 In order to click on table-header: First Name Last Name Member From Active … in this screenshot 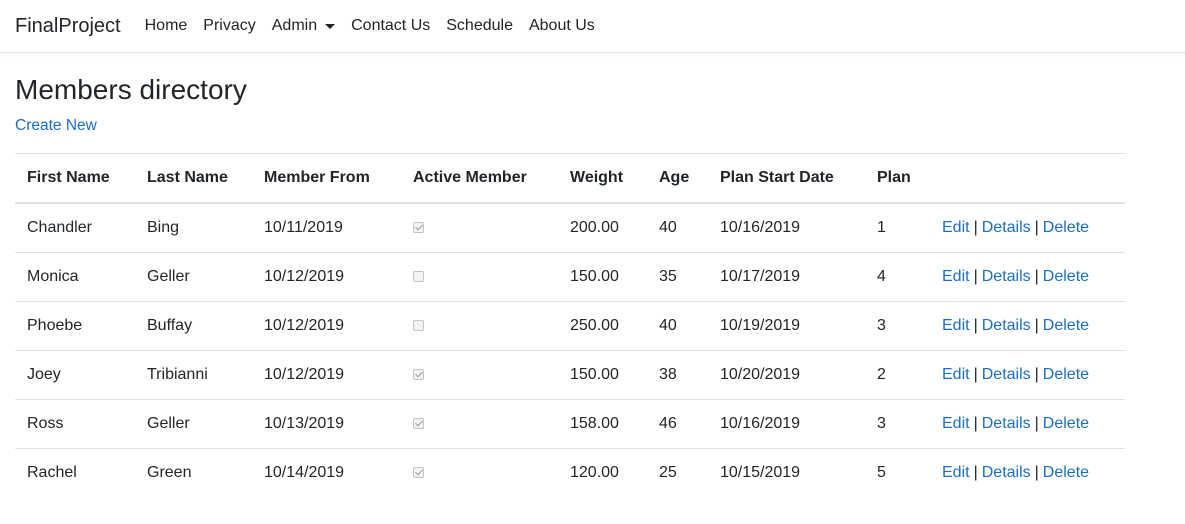, I will do `click(570, 178)`.